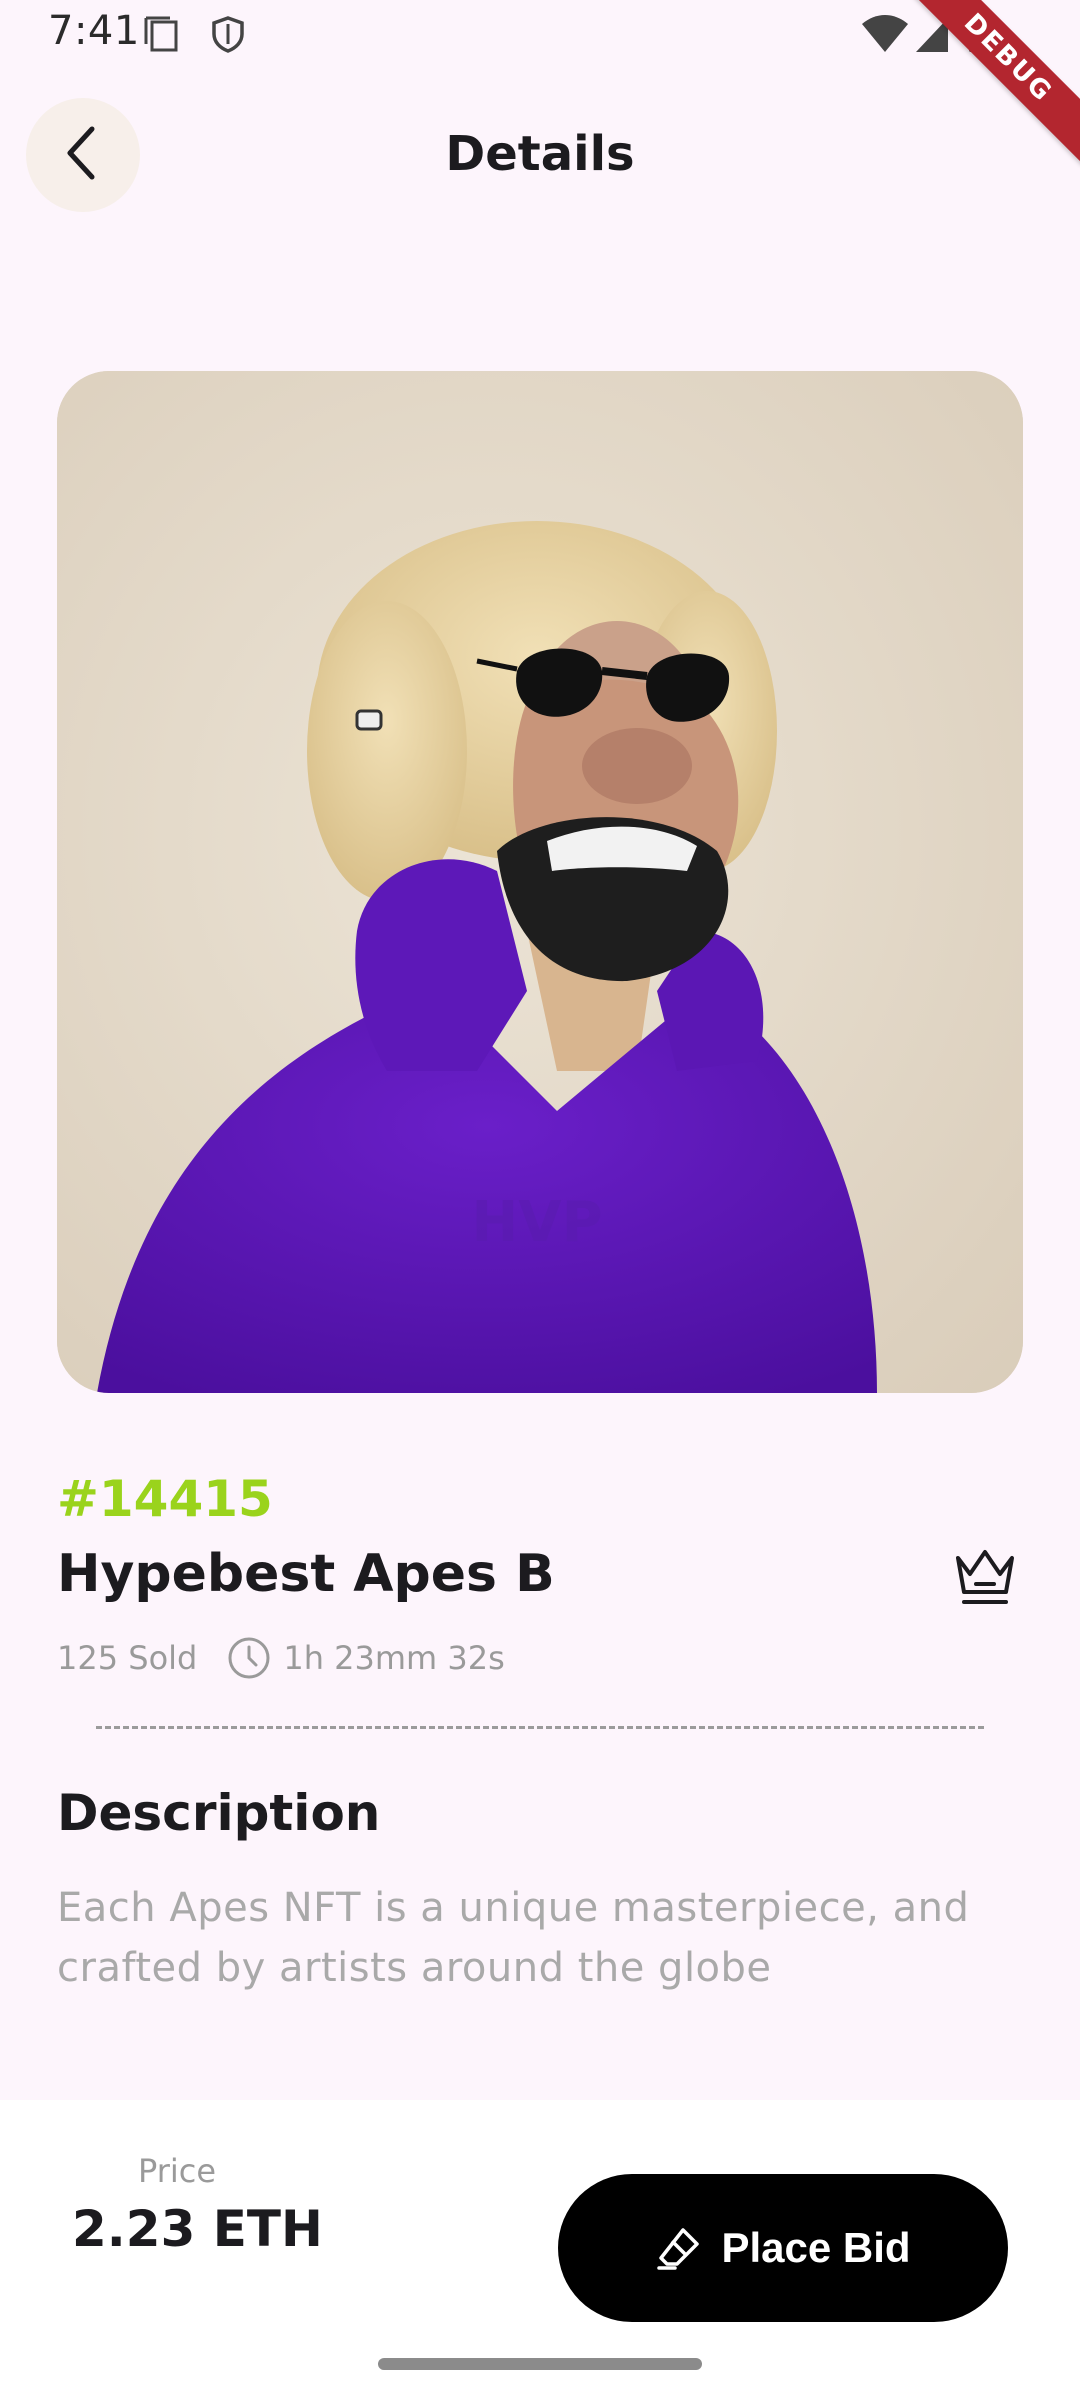  What do you see at coordinates (249, 1658) in the screenshot?
I see `clock-icon` at bounding box center [249, 1658].